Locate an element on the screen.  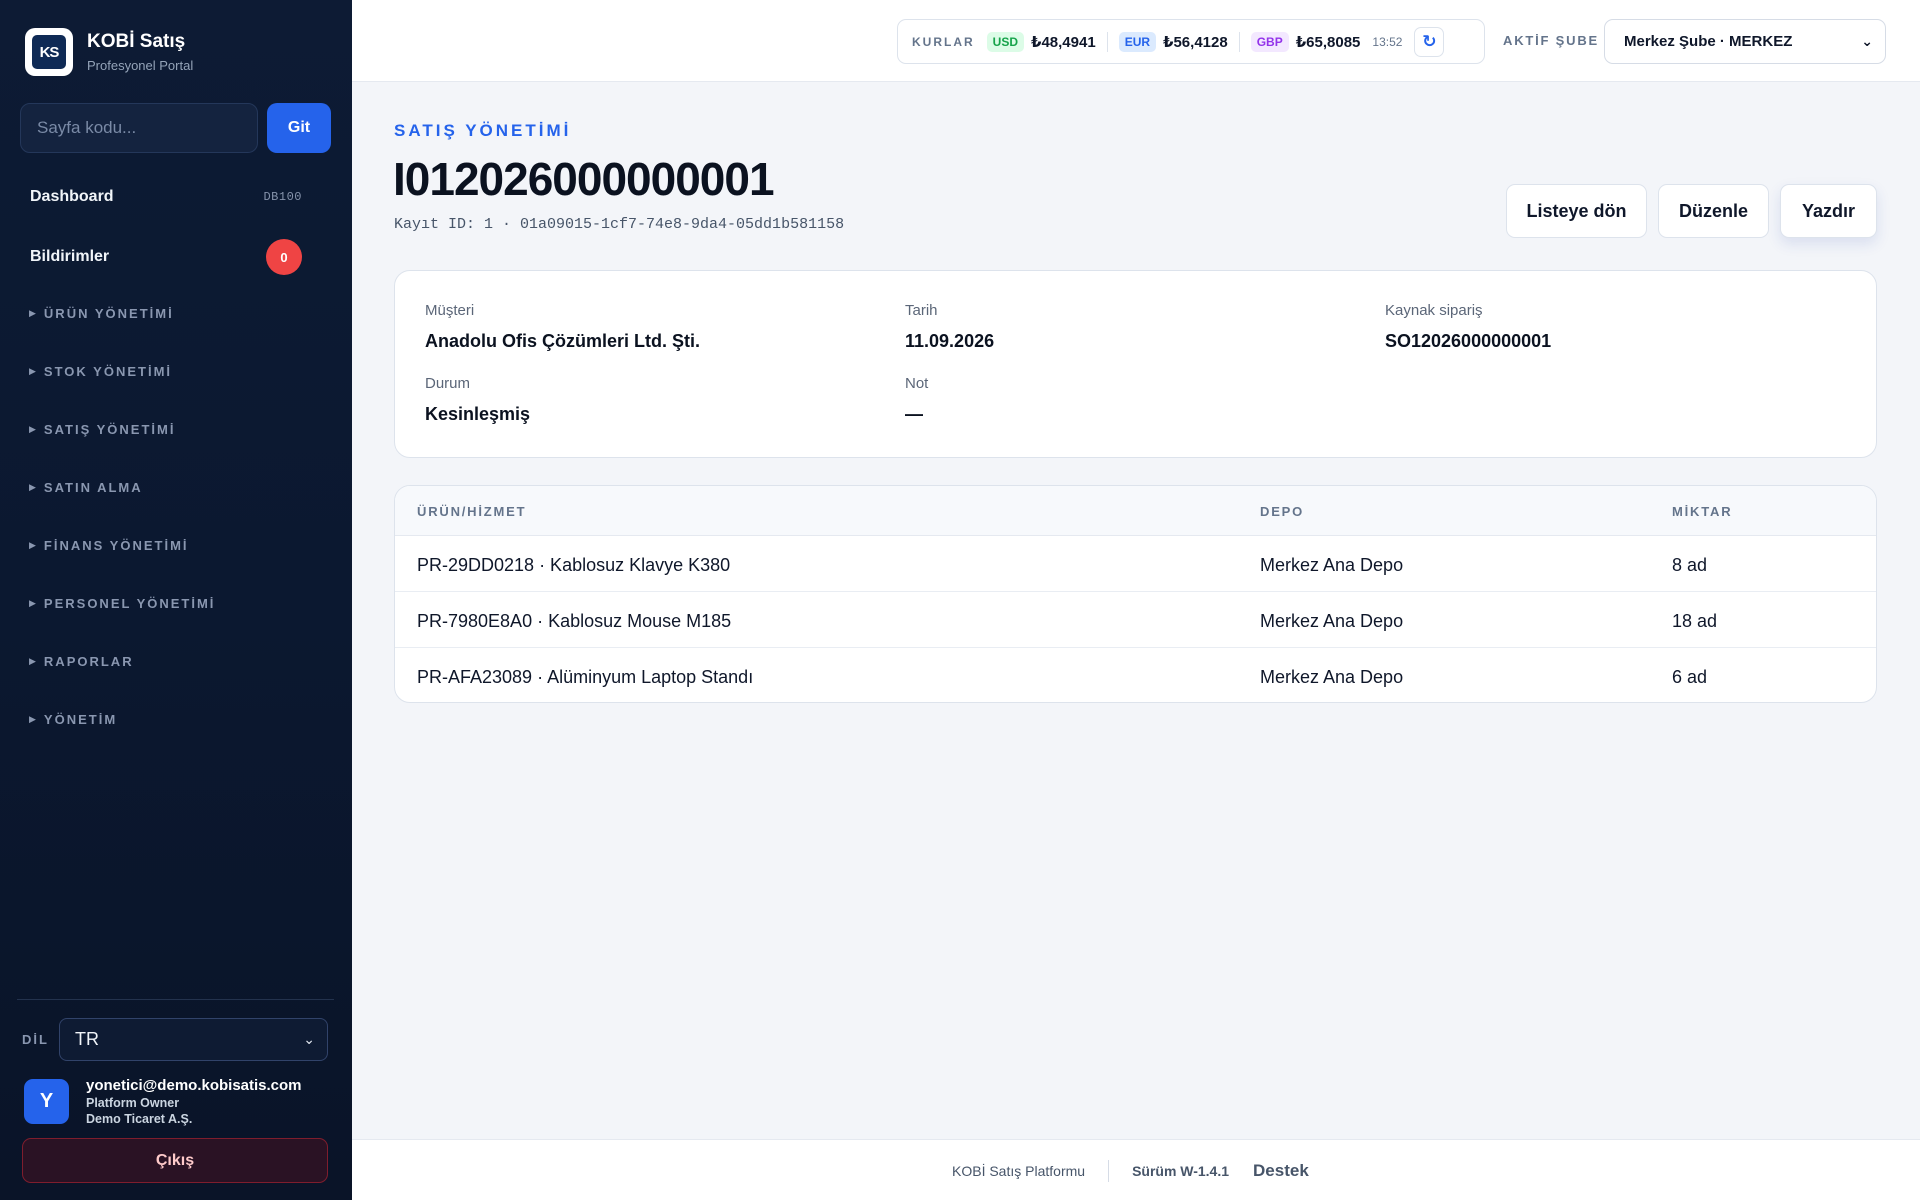
language-picker: DİL TR ⌄ is located at coordinates (175, 1039).